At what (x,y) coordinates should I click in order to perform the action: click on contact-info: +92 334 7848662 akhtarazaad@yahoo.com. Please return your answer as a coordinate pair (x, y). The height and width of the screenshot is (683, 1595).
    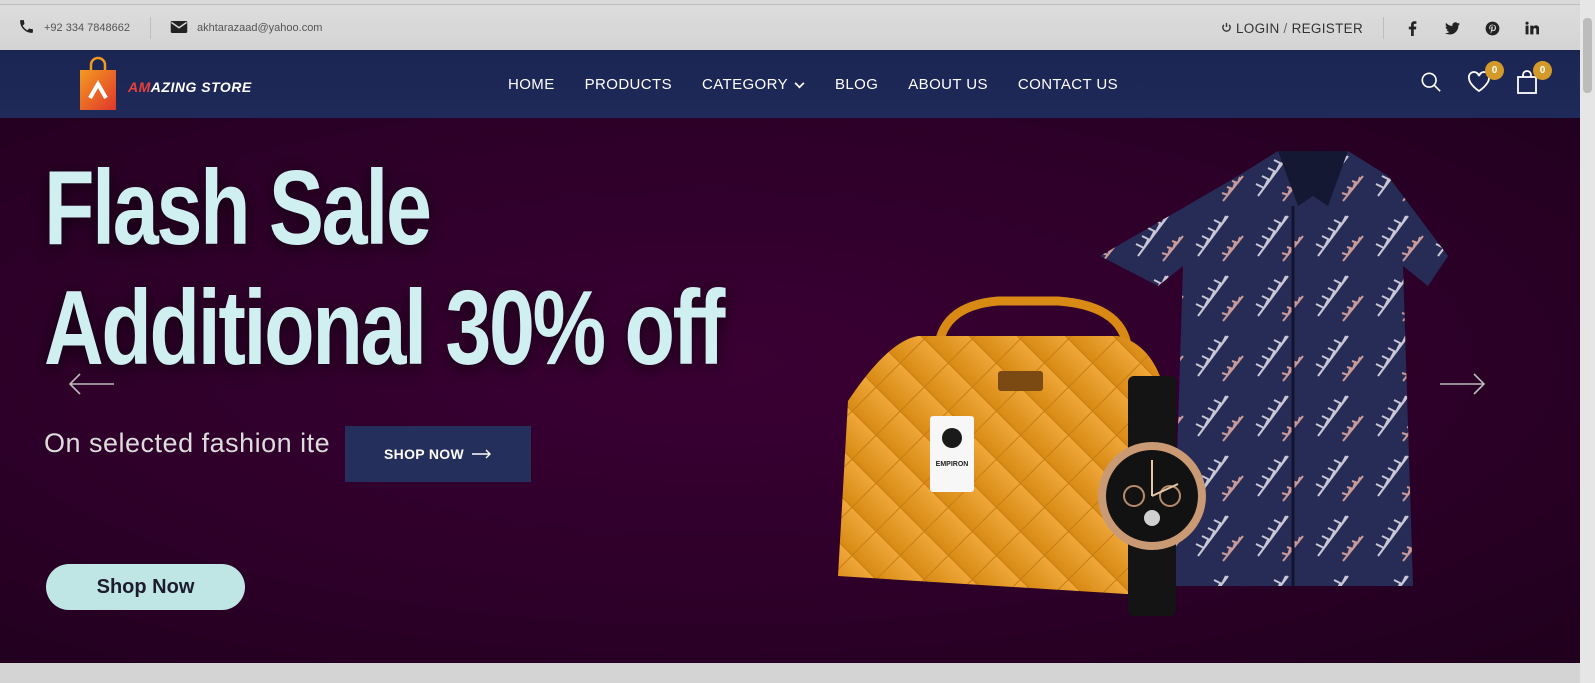
    Looking at the image, I should click on (170, 28).